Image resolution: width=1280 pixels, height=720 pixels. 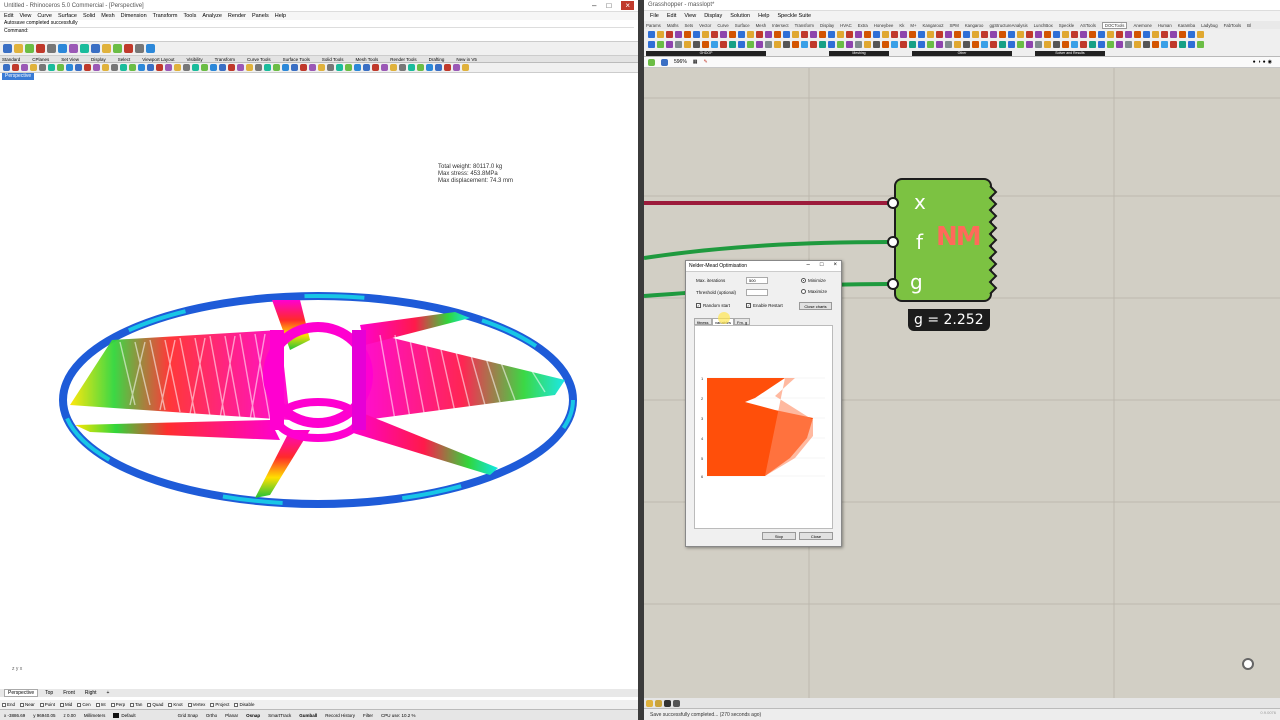 I want to click on units-label: Millimeters, so click(x=95, y=715).